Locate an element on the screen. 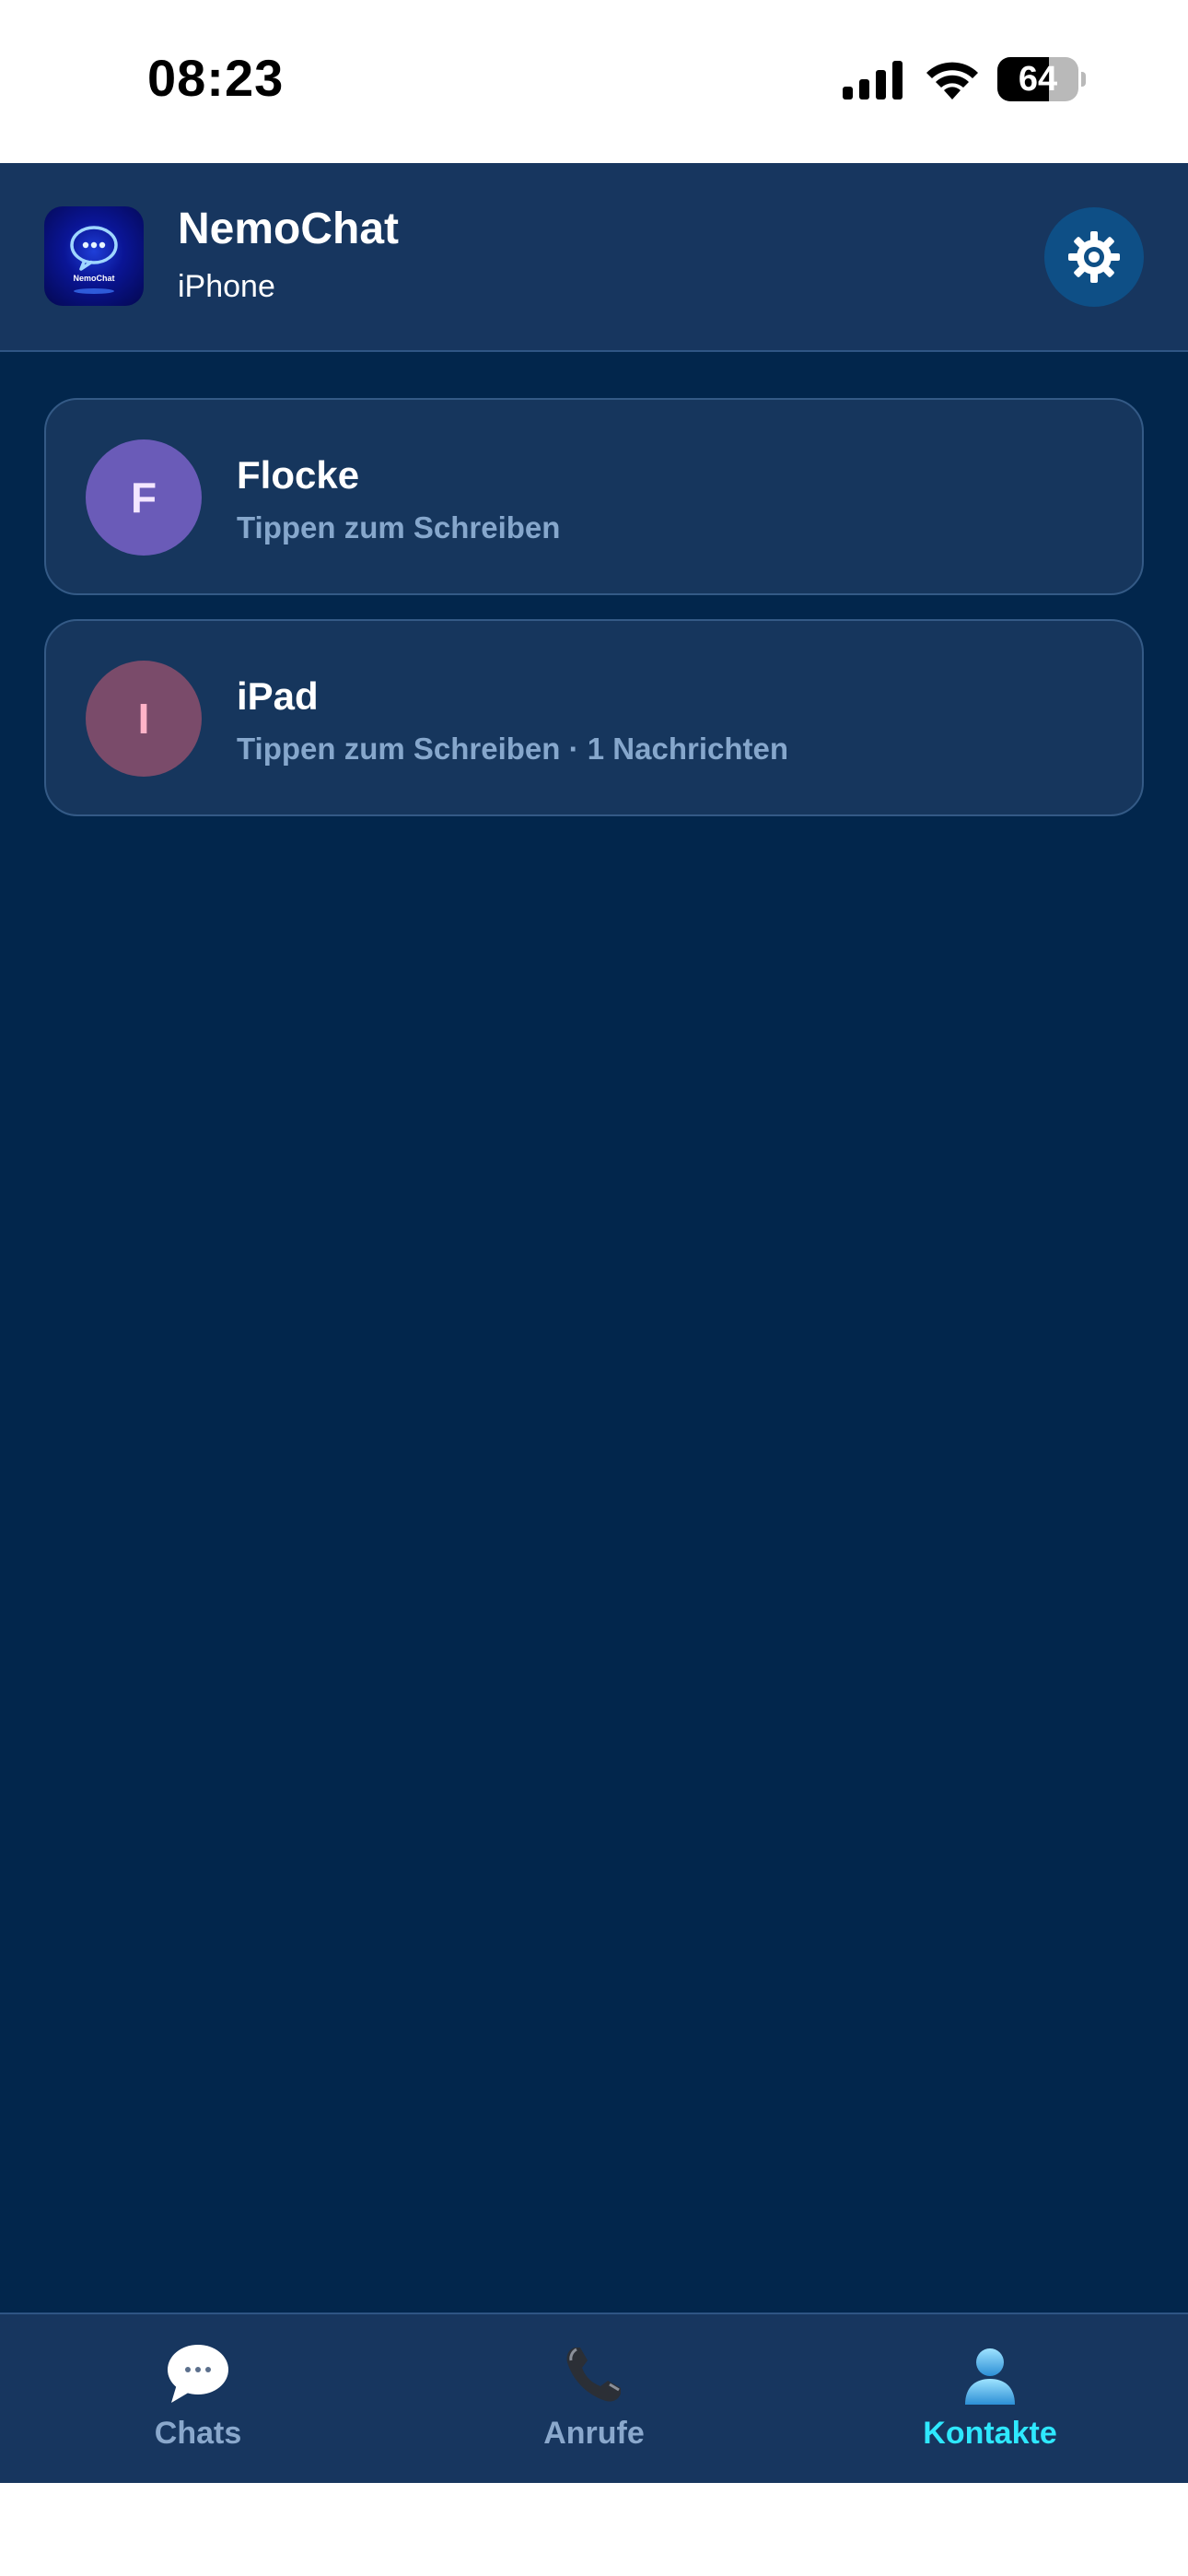  tab-bar: Chats Anrufe Kontakte is located at coordinates (594, 2398).